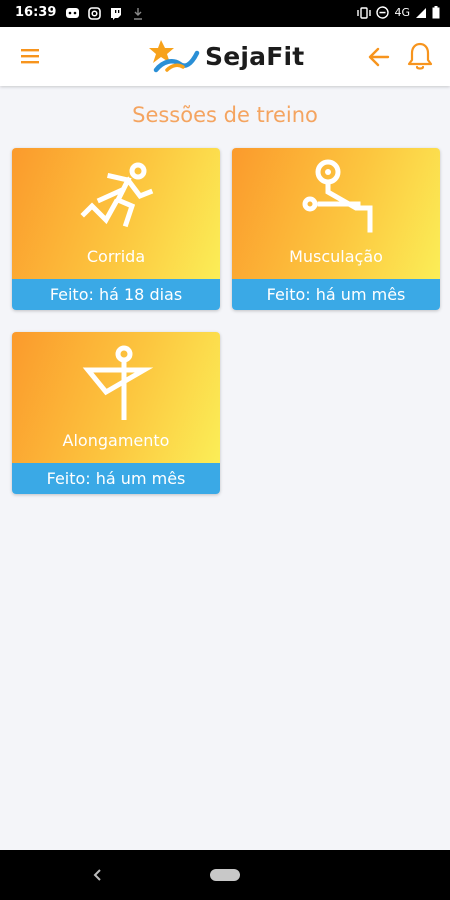 This screenshot has height=900, width=450. I want to click on vibrate-icon, so click(364, 12).